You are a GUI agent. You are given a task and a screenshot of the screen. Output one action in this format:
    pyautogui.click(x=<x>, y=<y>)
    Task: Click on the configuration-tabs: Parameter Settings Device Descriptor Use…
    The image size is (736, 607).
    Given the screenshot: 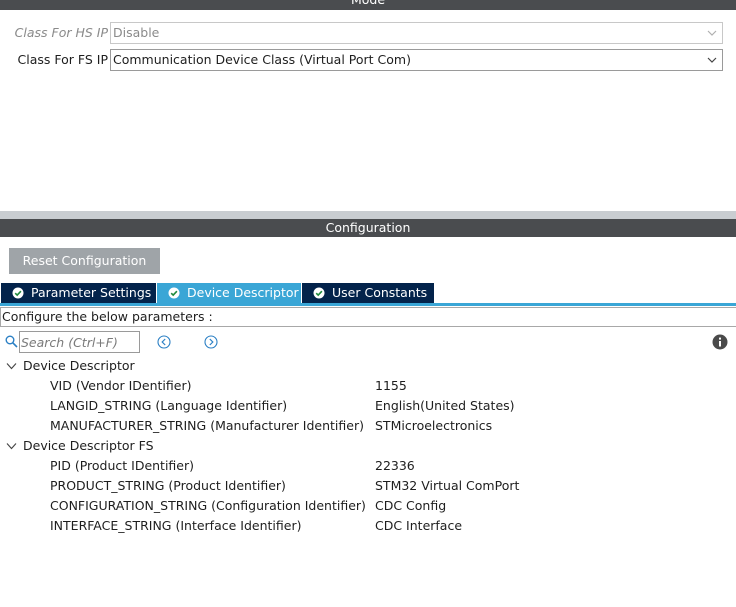 What is the action you would take?
    pyautogui.click(x=368, y=294)
    